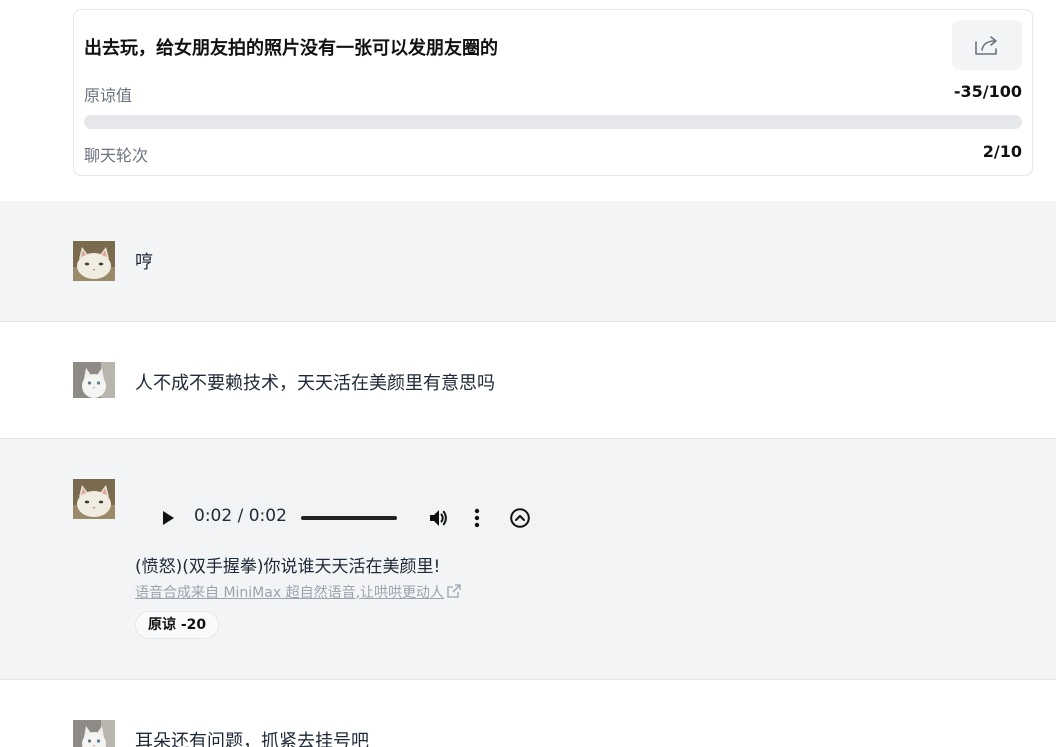 This screenshot has height=747, width=1056. What do you see at coordinates (291, 48) in the screenshot?
I see `scenario-title: 出去玩，给女朋友拍的照片没有一张可以发朋友圈的` at bounding box center [291, 48].